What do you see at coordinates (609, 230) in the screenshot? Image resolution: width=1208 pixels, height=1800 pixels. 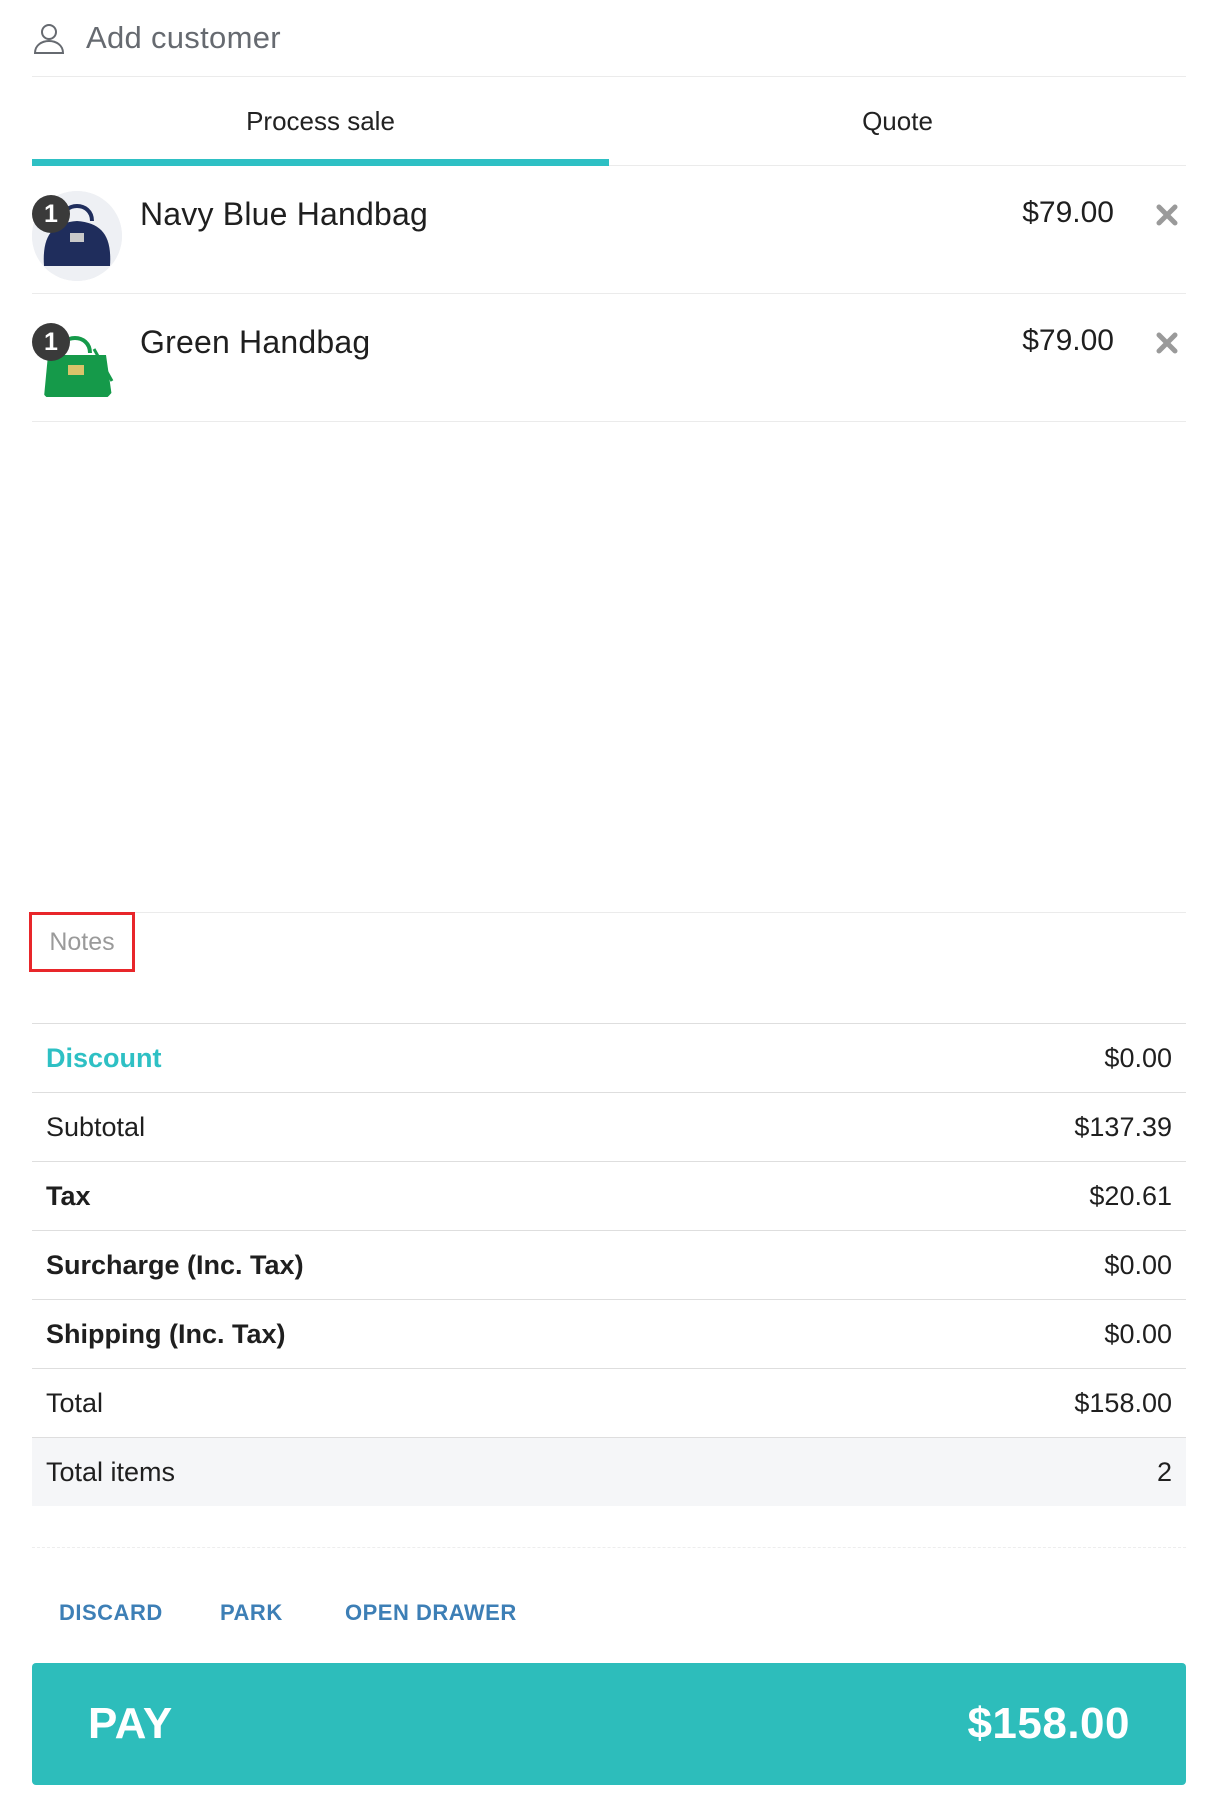 I see `line-item: 1 Navy Blue Handbag $79.00` at bounding box center [609, 230].